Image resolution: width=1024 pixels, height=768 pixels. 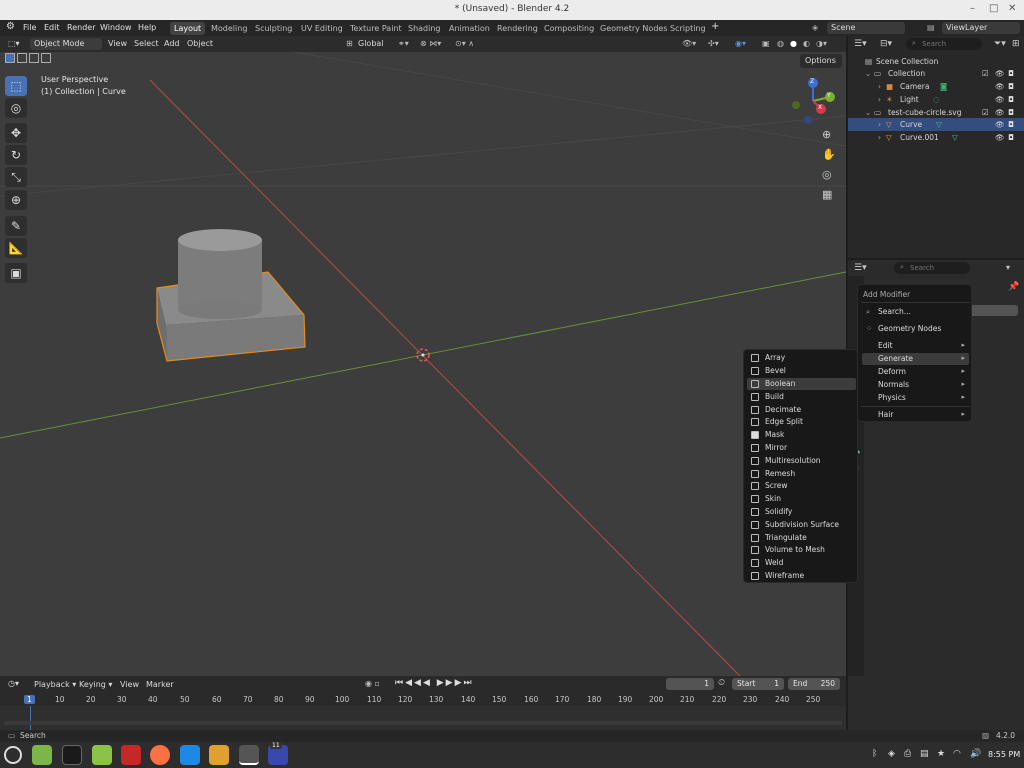 What do you see at coordinates (907, 754) in the screenshot?
I see `printer-icon: ⎙` at bounding box center [907, 754].